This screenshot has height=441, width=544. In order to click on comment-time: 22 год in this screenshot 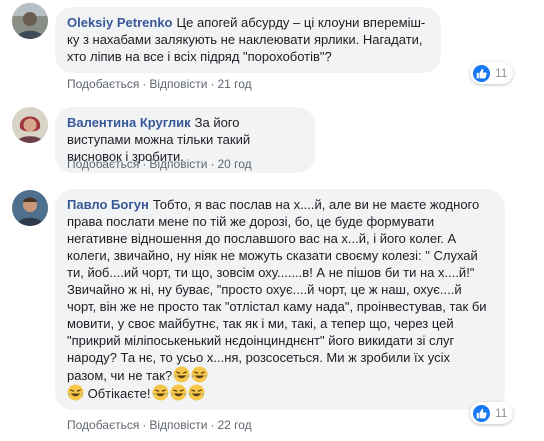, I will do `click(234, 425)`.